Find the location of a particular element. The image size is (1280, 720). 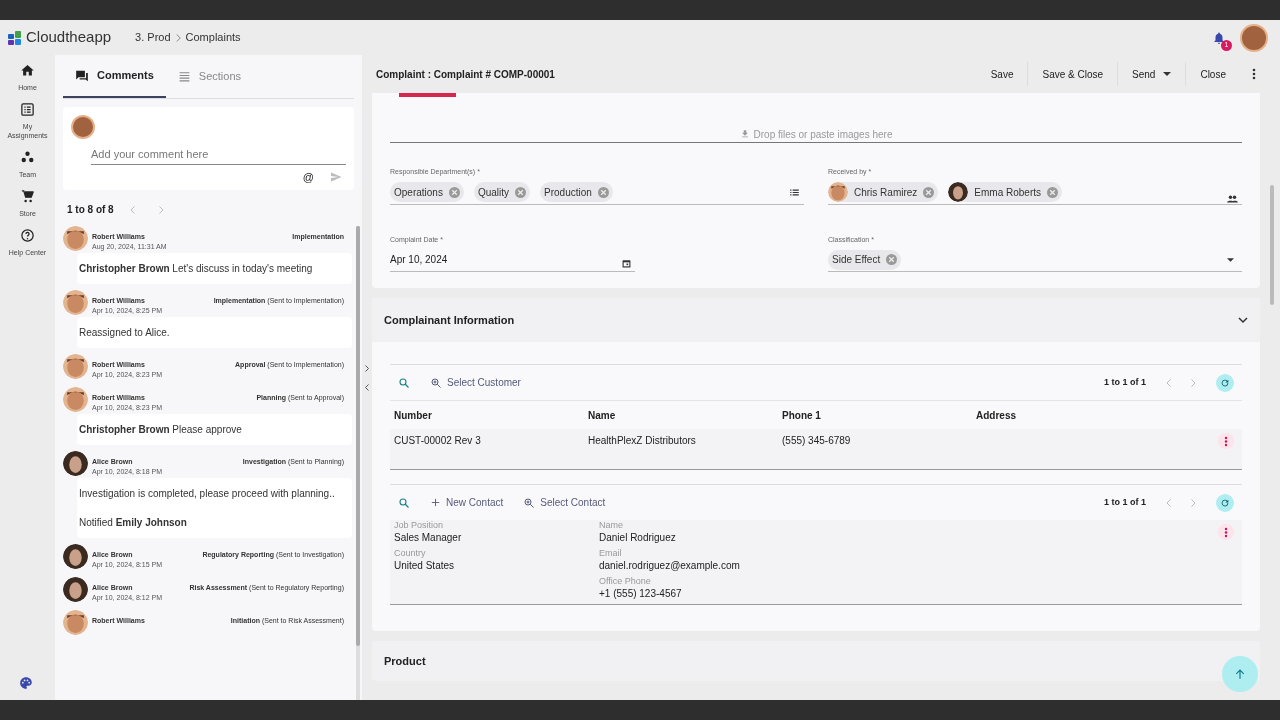

field-label: Country is located at coordinates (410, 553).